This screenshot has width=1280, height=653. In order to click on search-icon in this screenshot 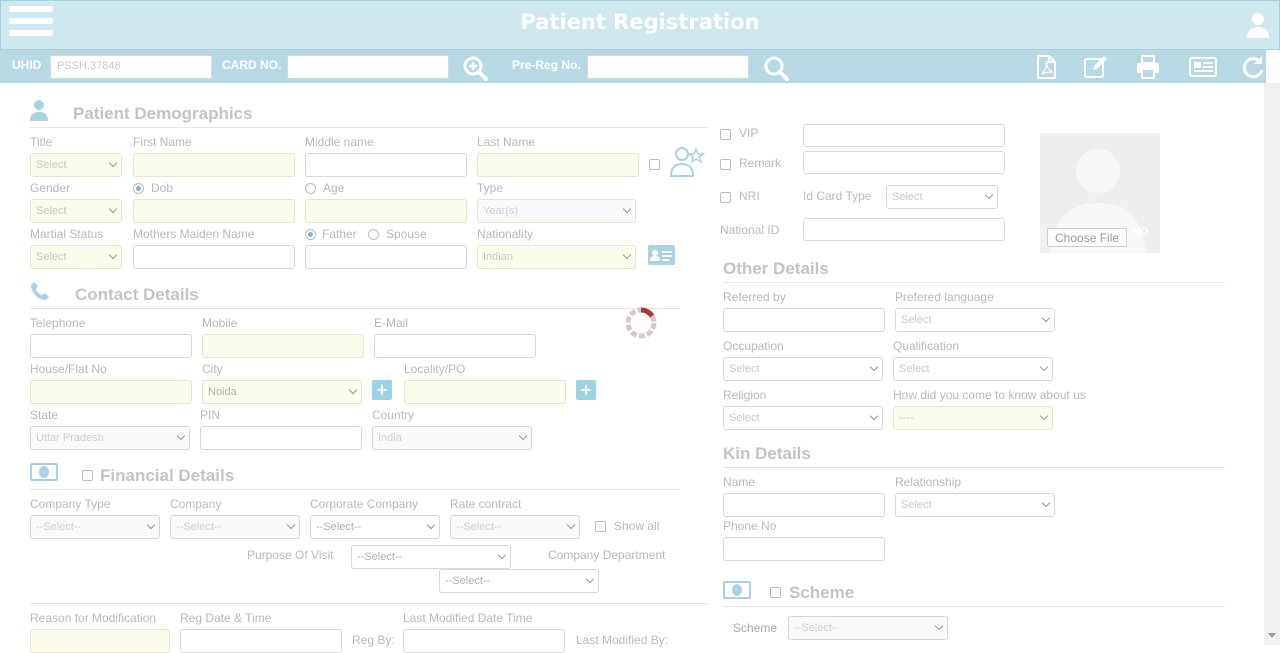, I will do `click(776, 68)`.